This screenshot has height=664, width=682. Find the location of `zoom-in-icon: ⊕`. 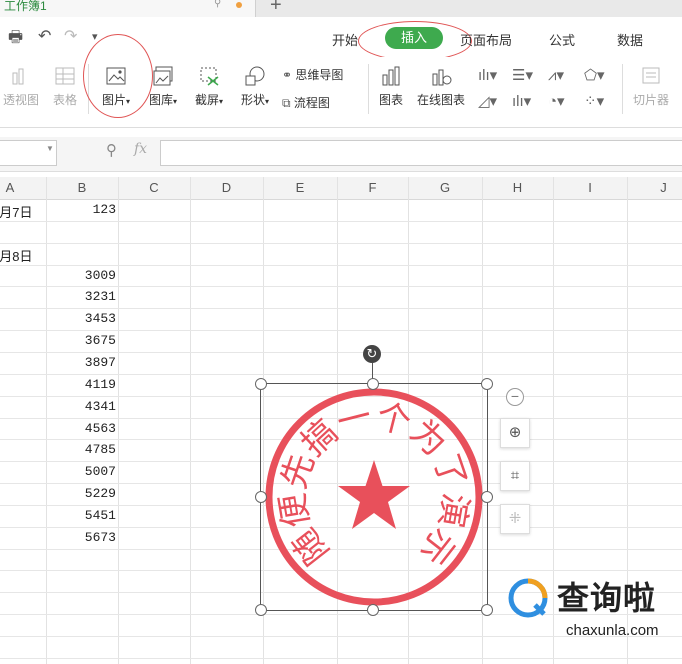

zoom-in-icon: ⊕ is located at coordinates (515, 433).